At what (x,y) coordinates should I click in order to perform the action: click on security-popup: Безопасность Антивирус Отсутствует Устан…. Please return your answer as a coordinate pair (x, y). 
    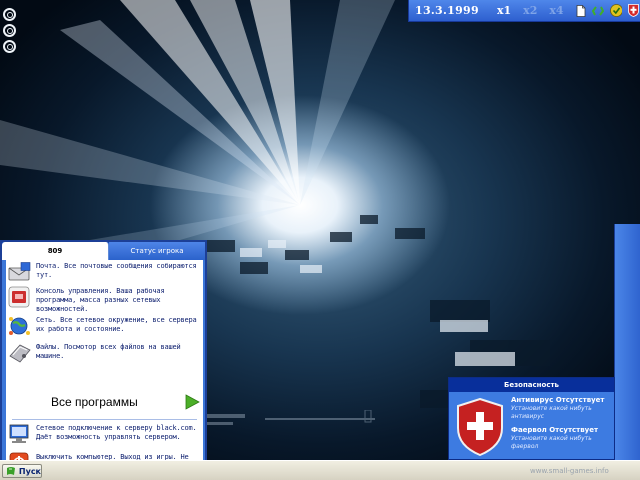
    Looking at the image, I should click on (531, 418).